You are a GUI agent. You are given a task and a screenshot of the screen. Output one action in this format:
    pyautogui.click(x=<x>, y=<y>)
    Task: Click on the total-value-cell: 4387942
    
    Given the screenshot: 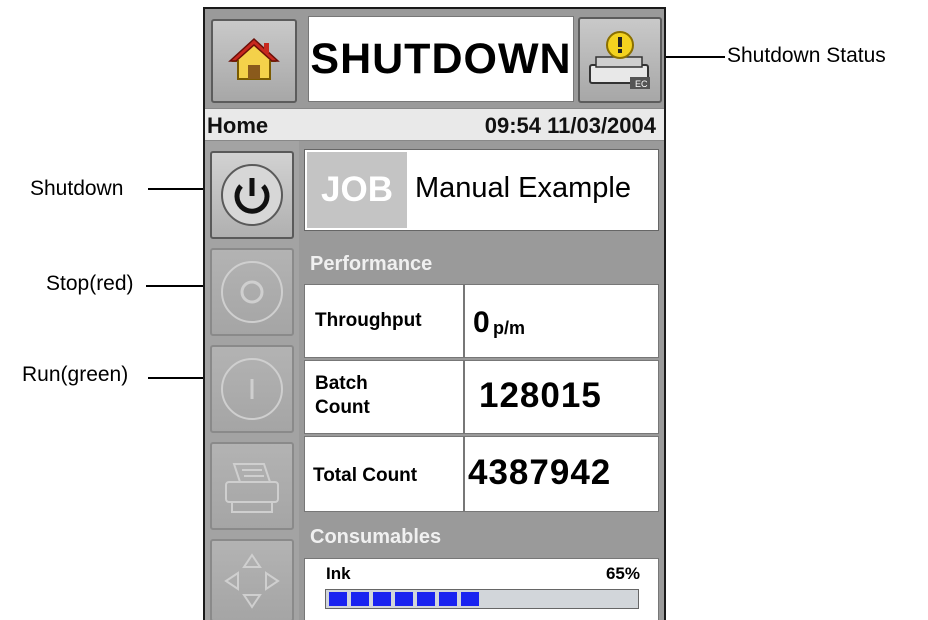 What is the action you would take?
    pyautogui.click(x=561, y=474)
    